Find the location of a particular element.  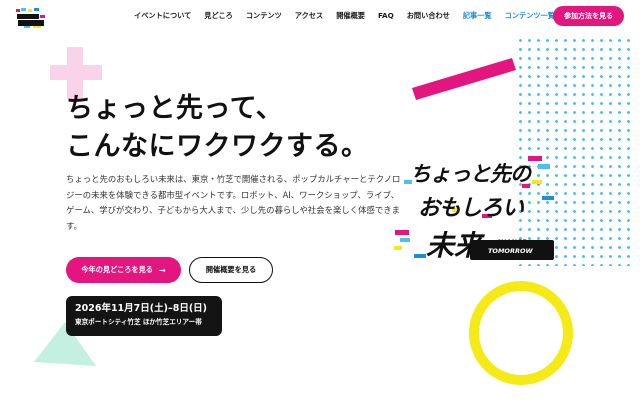

headline-line-2: こんなにワクワクする。 is located at coordinates (217, 147).